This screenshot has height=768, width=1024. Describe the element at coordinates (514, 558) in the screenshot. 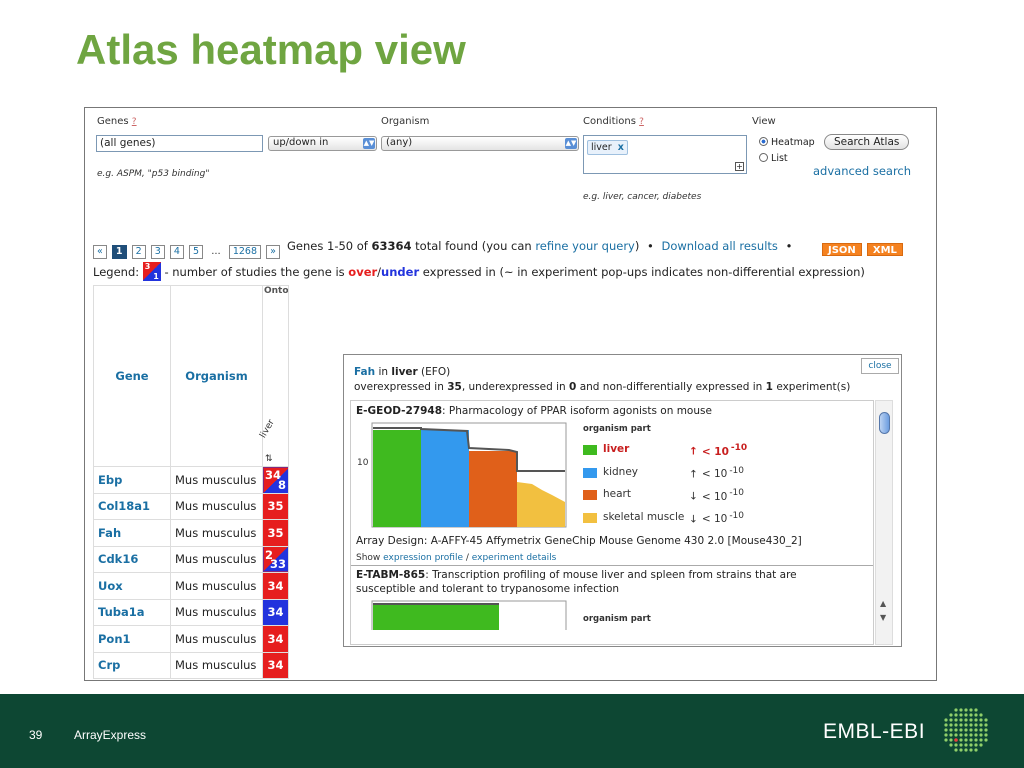

I see `experiment-details-link: experiment details` at that location.